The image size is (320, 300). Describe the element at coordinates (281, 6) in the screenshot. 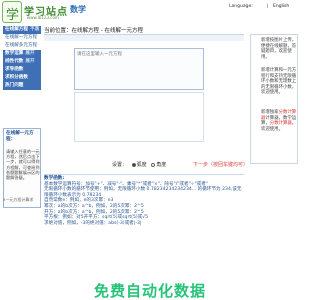

I see `language-english-link: English` at that location.